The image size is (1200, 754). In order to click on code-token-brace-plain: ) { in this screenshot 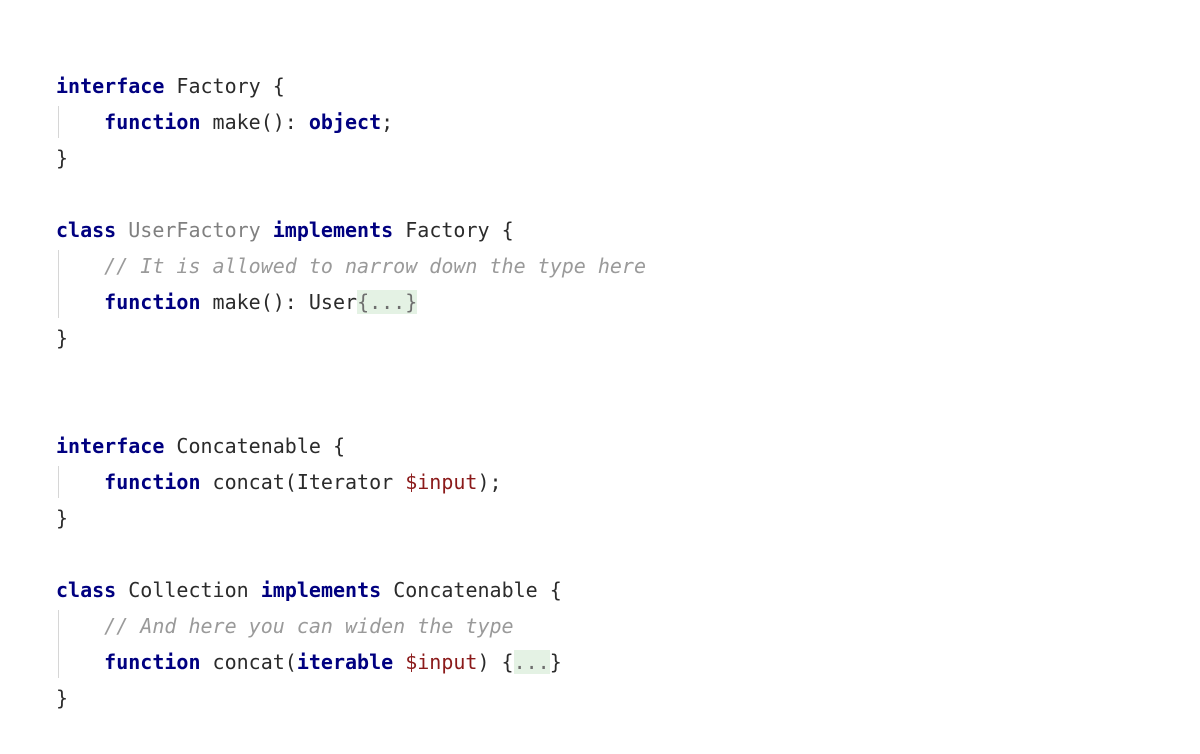, I will do `click(495, 662)`.